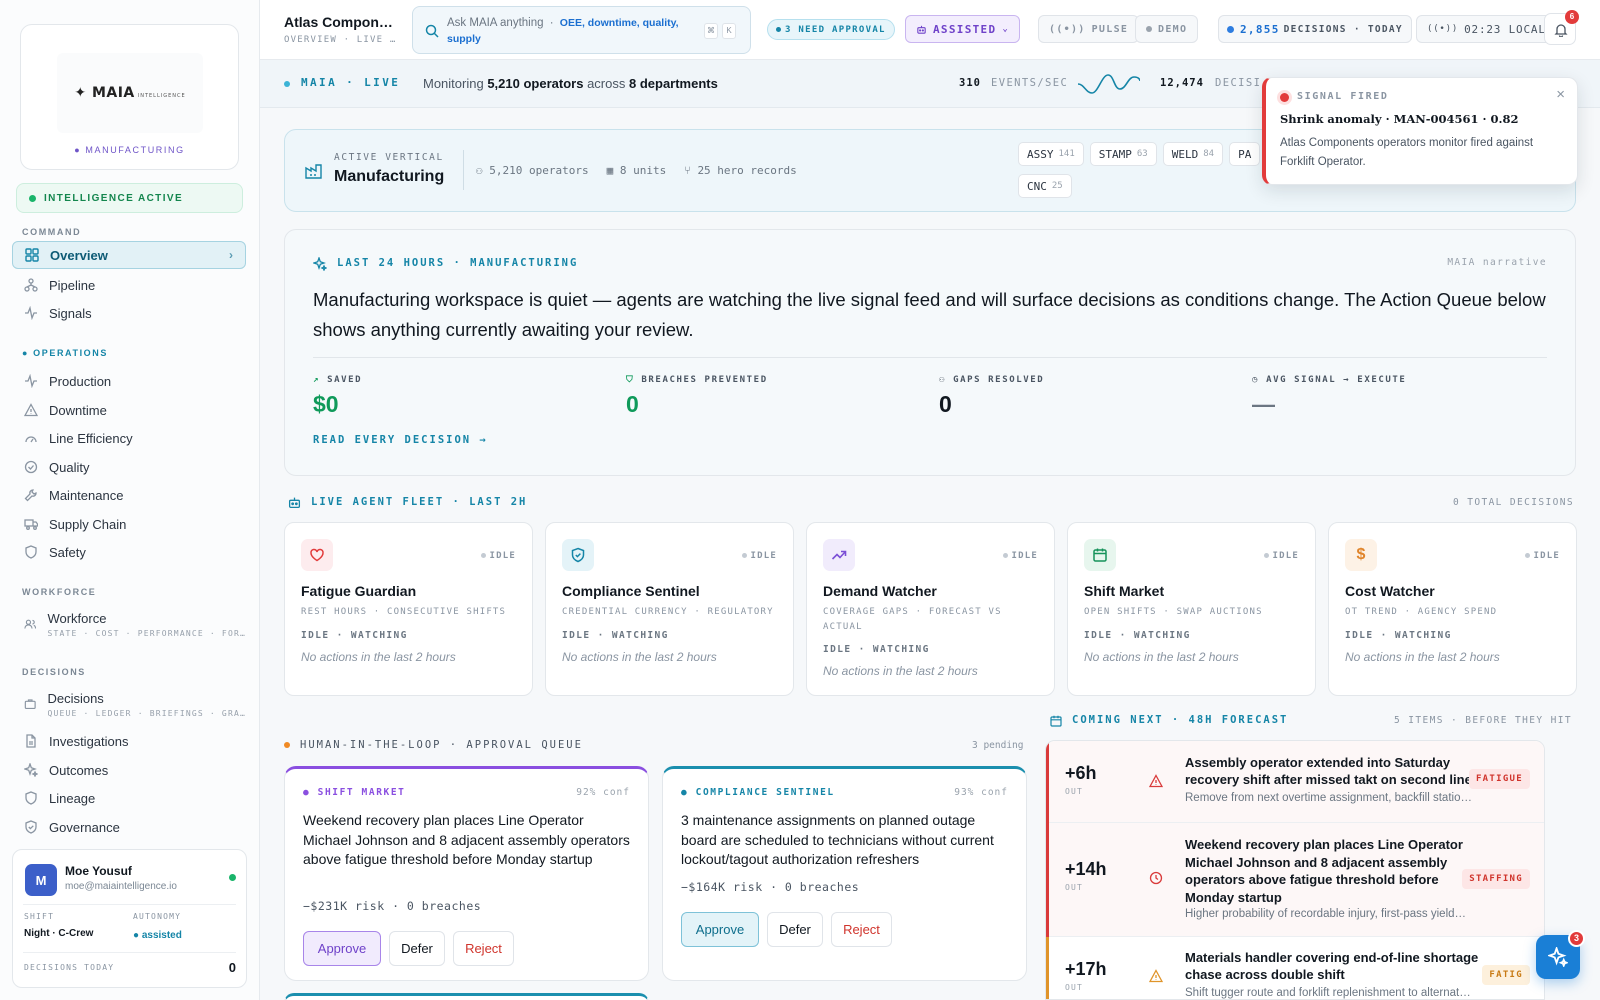  I want to click on activity-icon, so click(31, 313).